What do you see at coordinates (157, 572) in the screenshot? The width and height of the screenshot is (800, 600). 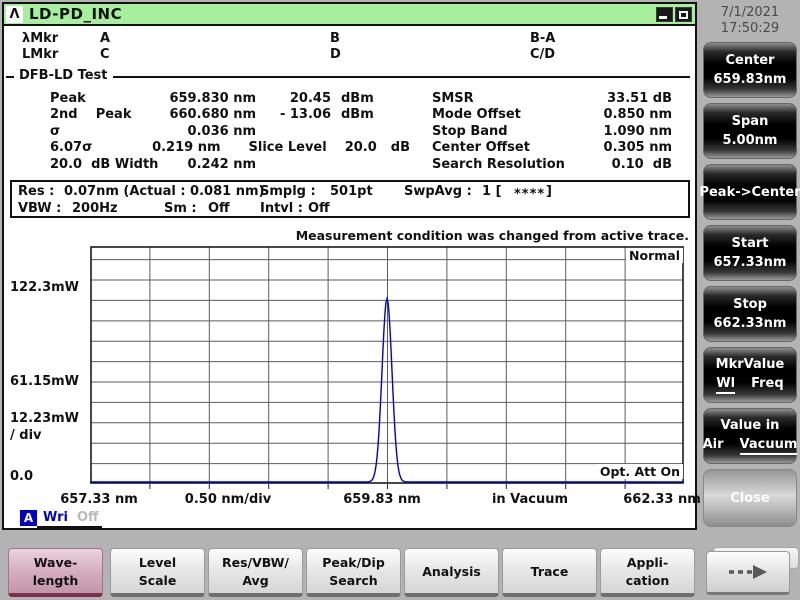 I see `menu-level-scale-button: Level Scale` at bounding box center [157, 572].